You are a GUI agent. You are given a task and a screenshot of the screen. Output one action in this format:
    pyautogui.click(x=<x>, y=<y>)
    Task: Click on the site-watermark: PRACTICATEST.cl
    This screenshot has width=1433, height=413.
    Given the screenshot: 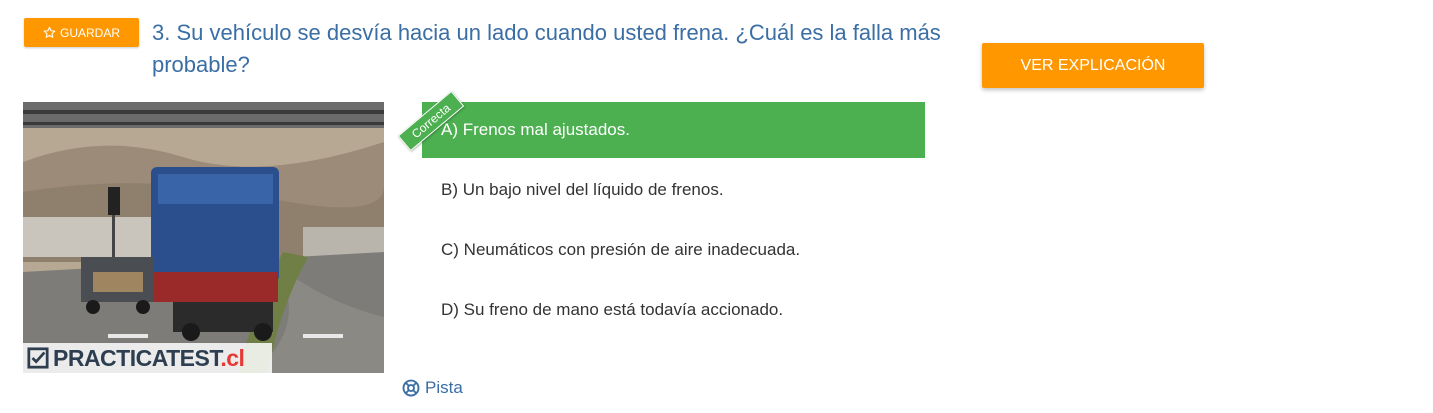 What is the action you would take?
    pyautogui.click(x=147, y=358)
    